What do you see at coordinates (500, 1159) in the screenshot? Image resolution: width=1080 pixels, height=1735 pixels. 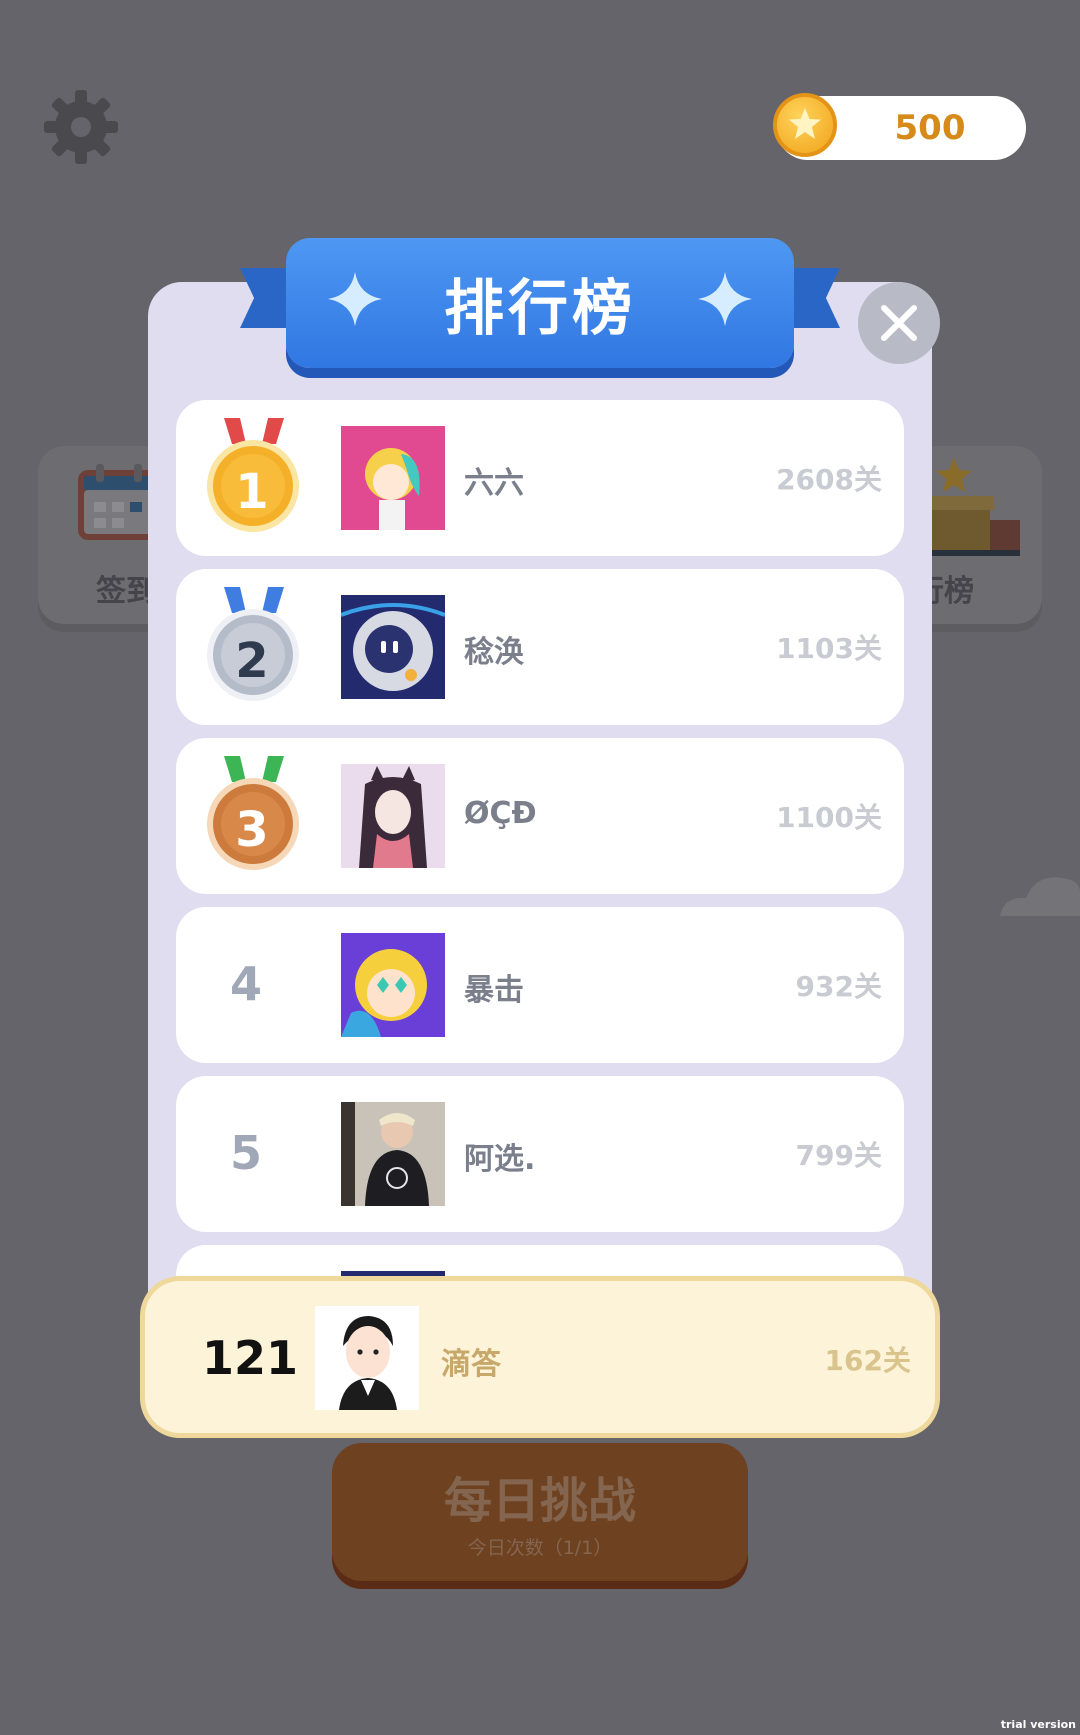 I see `player-name: 阿选.` at bounding box center [500, 1159].